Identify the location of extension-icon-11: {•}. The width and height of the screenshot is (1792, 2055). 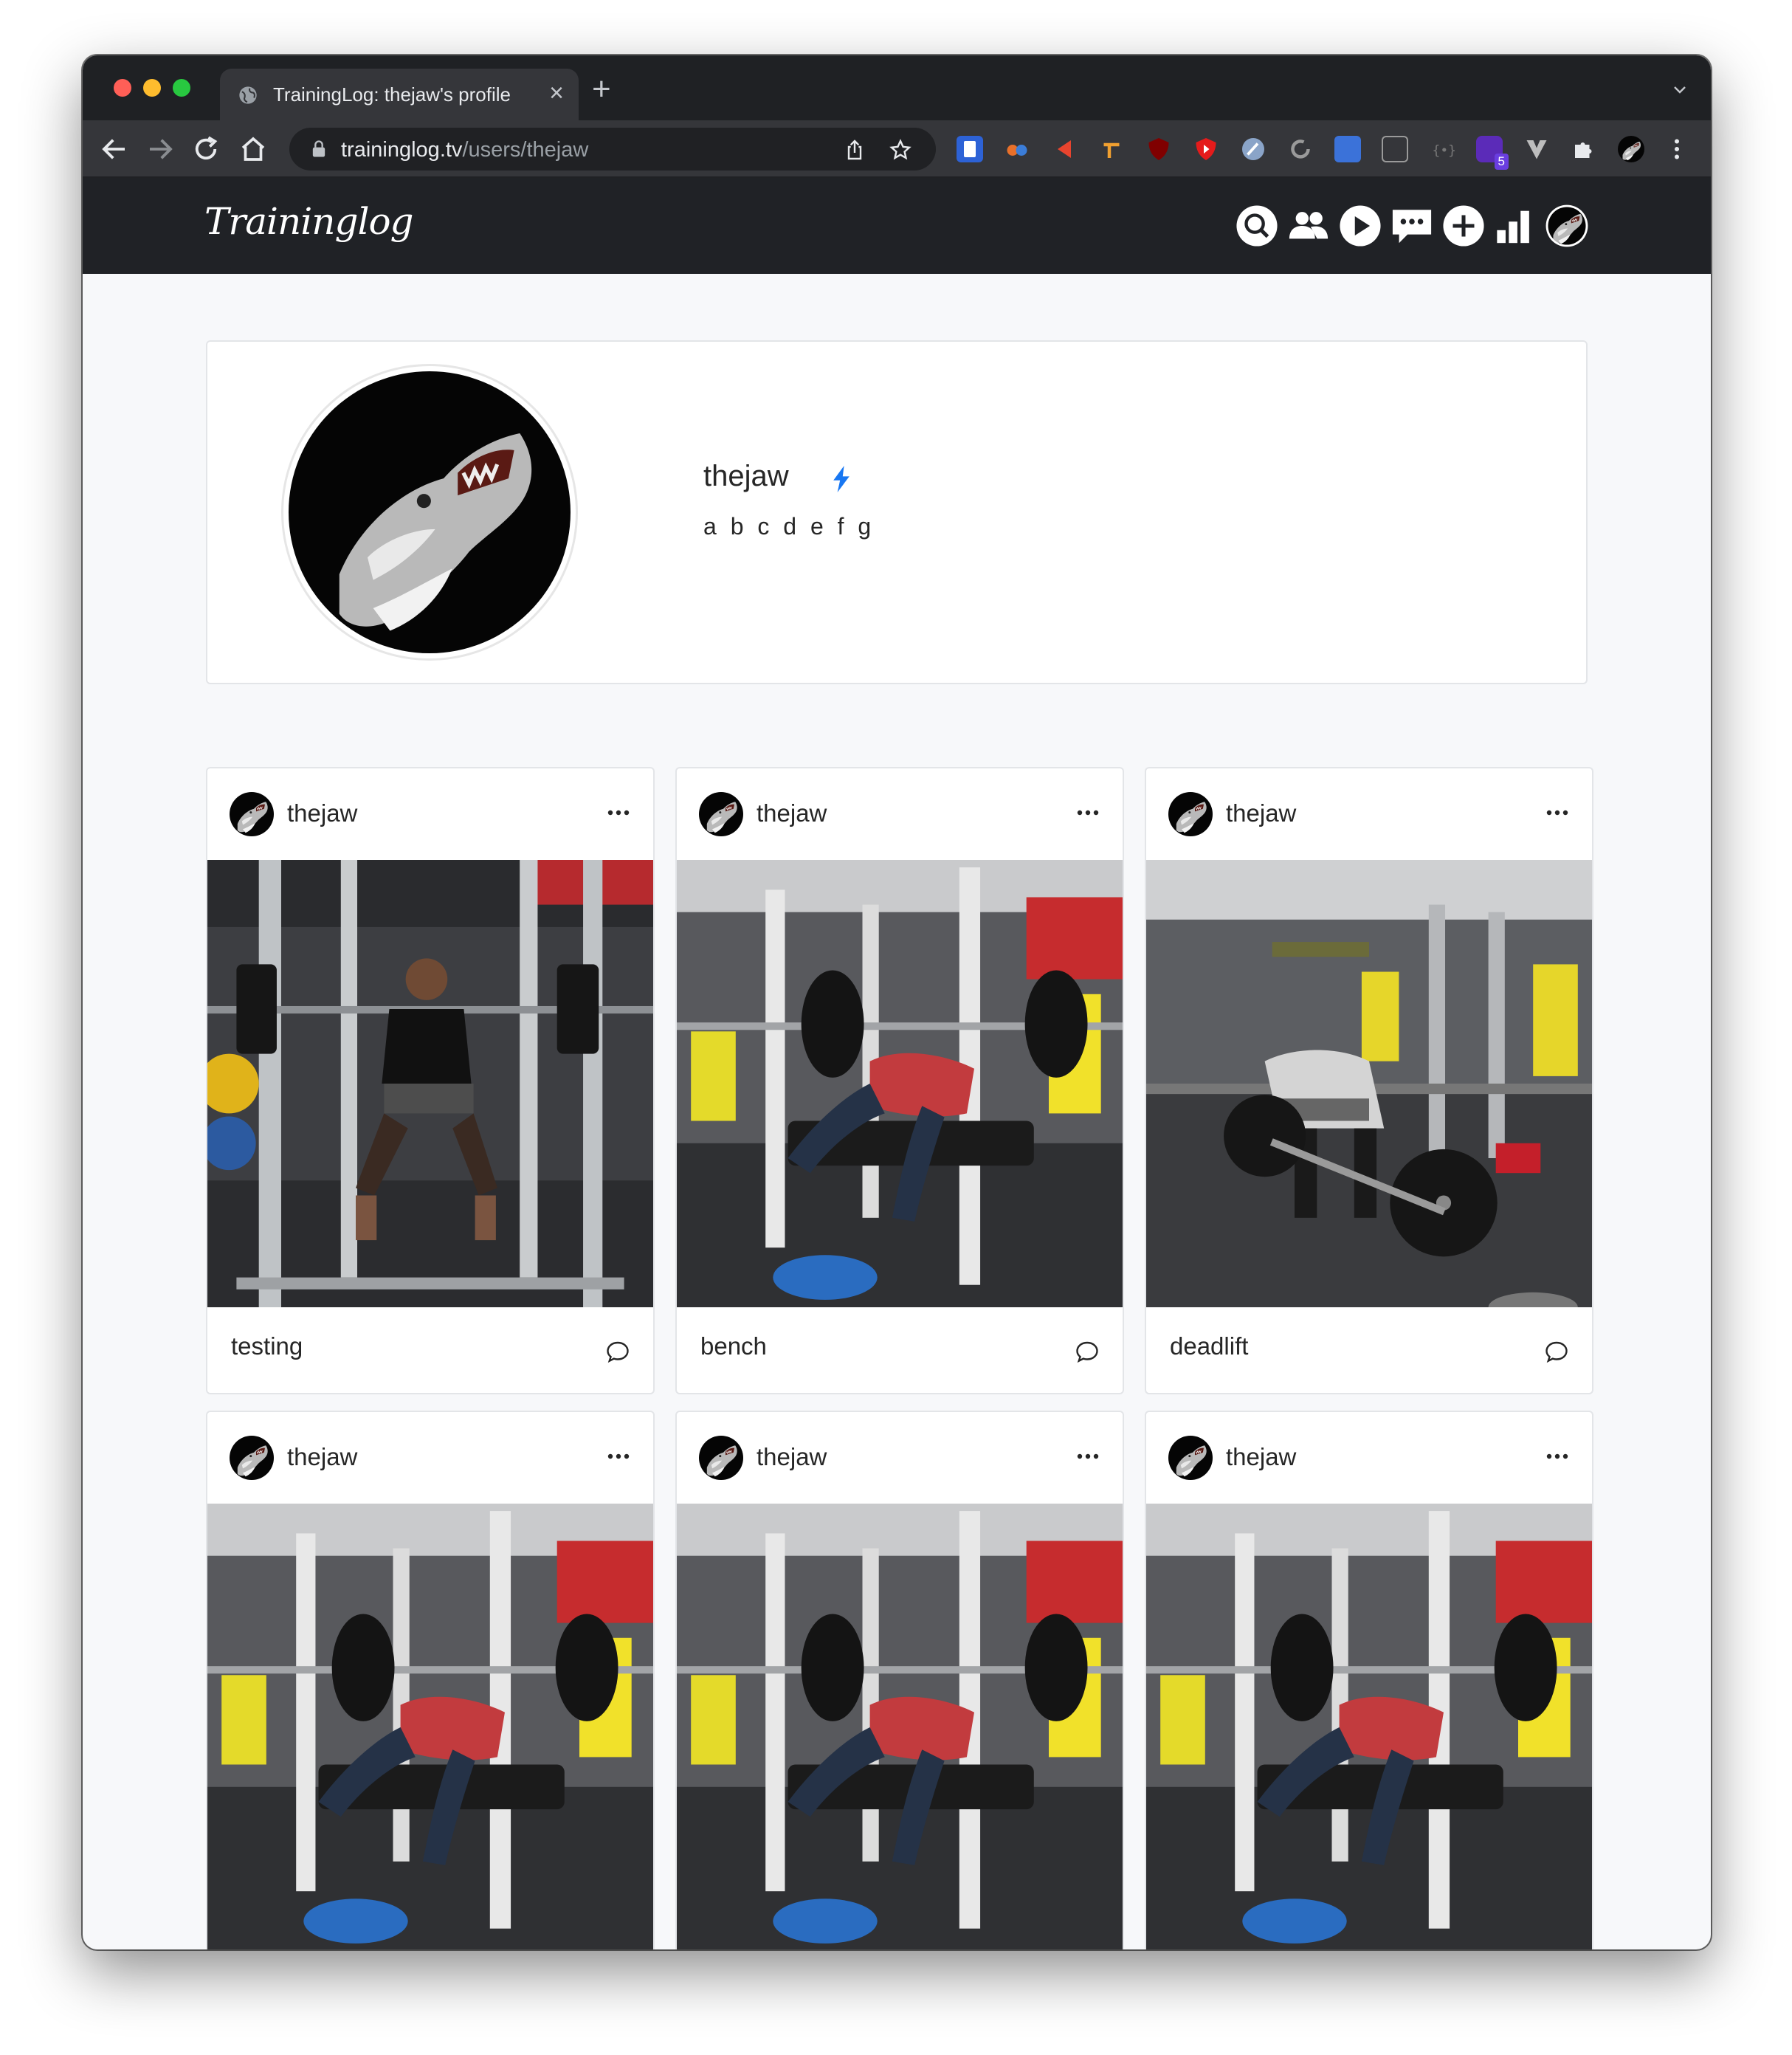
(1443, 149).